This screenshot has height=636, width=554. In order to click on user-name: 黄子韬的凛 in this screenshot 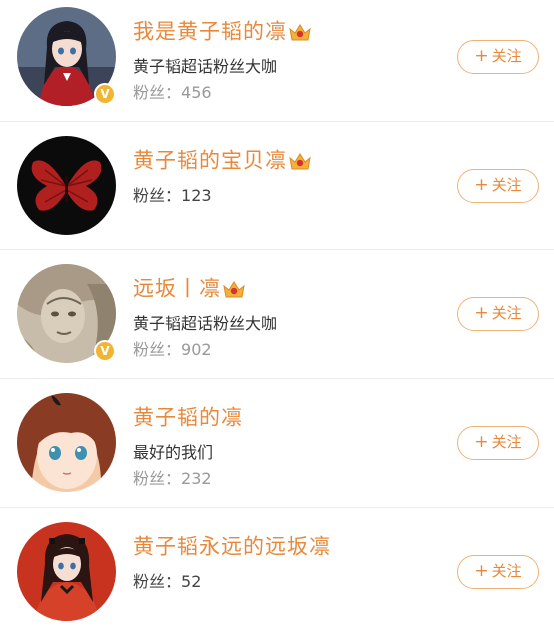, I will do `click(188, 418)`.